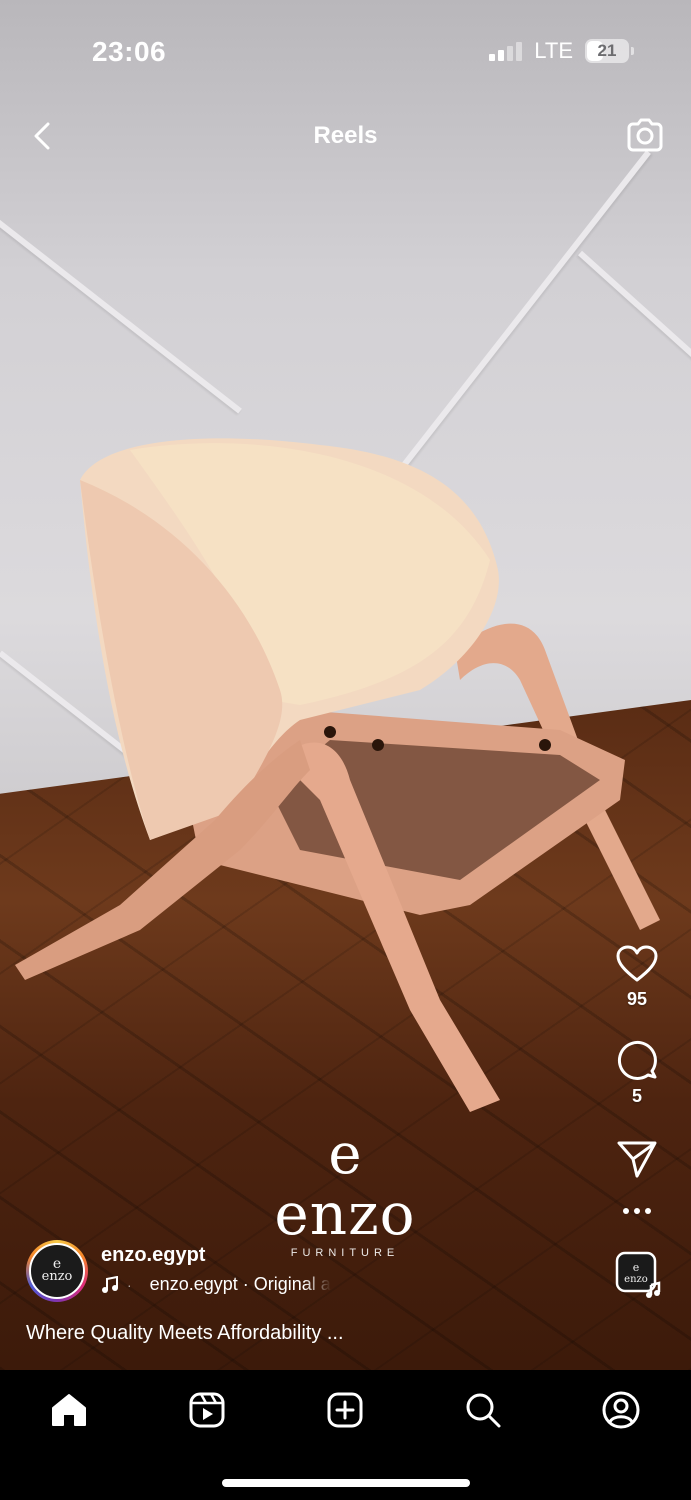 This screenshot has height=1500, width=691. Describe the element at coordinates (129, 51) in the screenshot. I see `status-time: 23:06` at that location.